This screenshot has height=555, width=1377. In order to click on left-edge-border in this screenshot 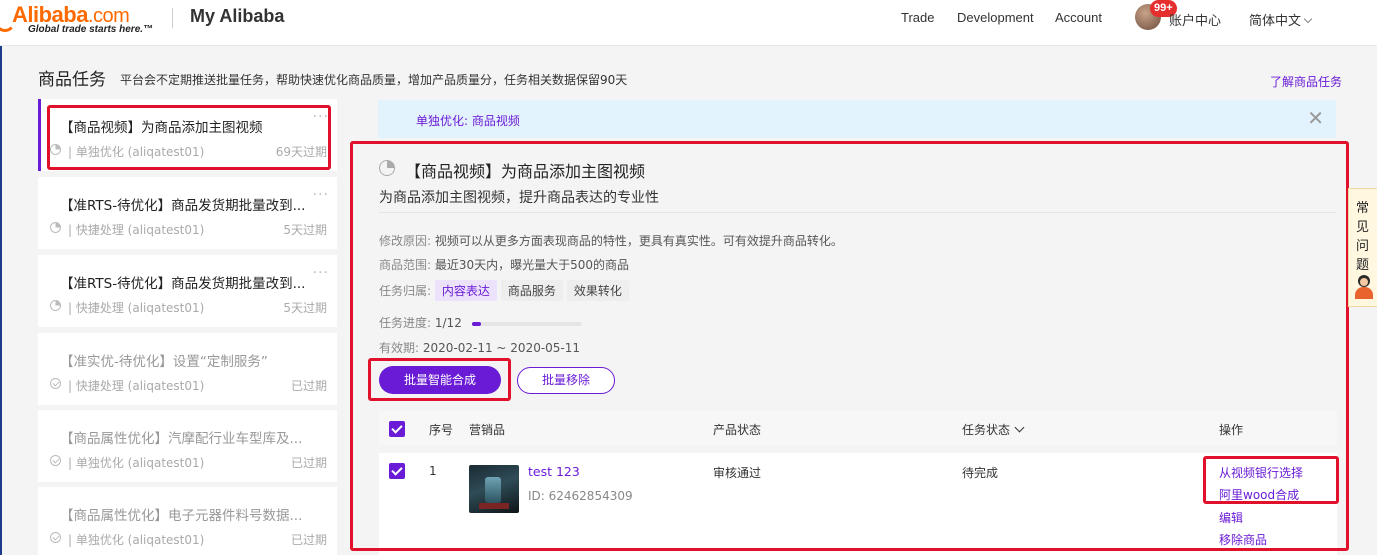, I will do `click(1, 300)`.